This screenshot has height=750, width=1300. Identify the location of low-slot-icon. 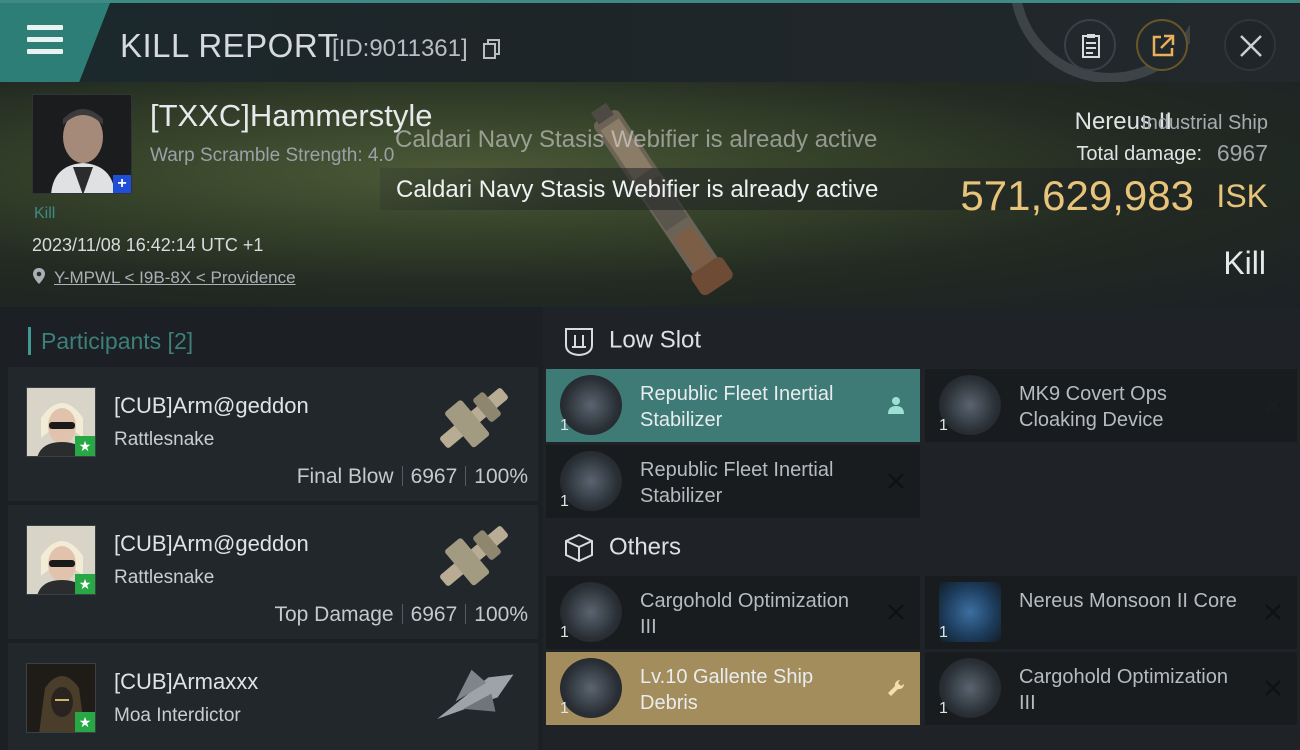
(579, 342).